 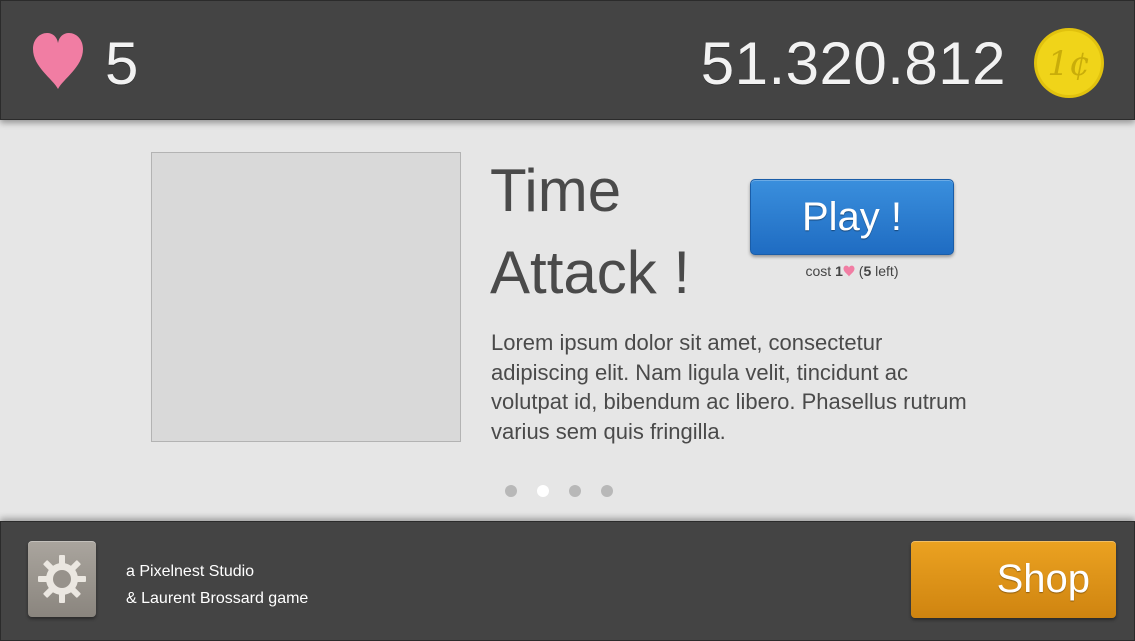 What do you see at coordinates (852, 217) in the screenshot?
I see `play-button: Play !` at bounding box center [852, 217].